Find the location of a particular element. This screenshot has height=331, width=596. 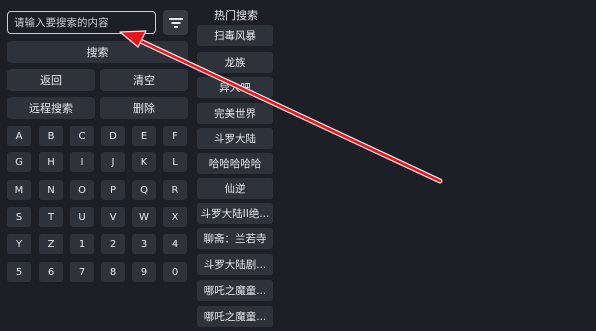

key-m: M is located at coordinates (19, 190).